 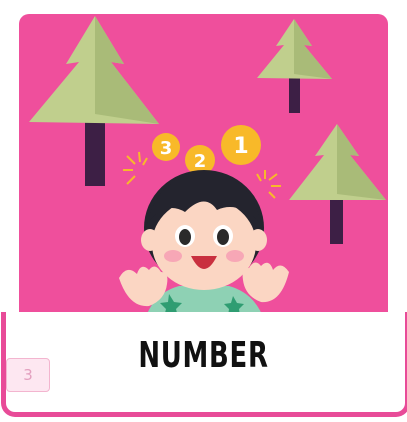 What do you see at coordinates (294, 66) in the screenshot?
I see `tree-right-top` at bounding box center [294, 66].